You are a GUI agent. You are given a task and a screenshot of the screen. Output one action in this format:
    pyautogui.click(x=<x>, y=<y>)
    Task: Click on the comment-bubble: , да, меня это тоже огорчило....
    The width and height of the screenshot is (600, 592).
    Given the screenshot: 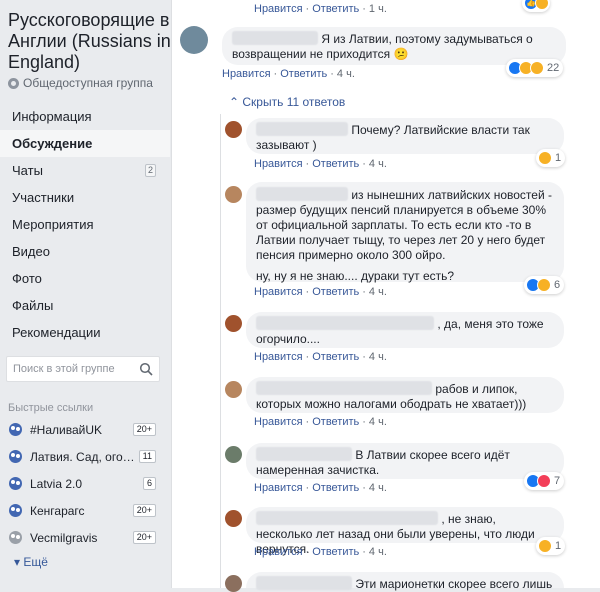 What is the action you would take?
    pyautogui.click(x=405, y=330)
    